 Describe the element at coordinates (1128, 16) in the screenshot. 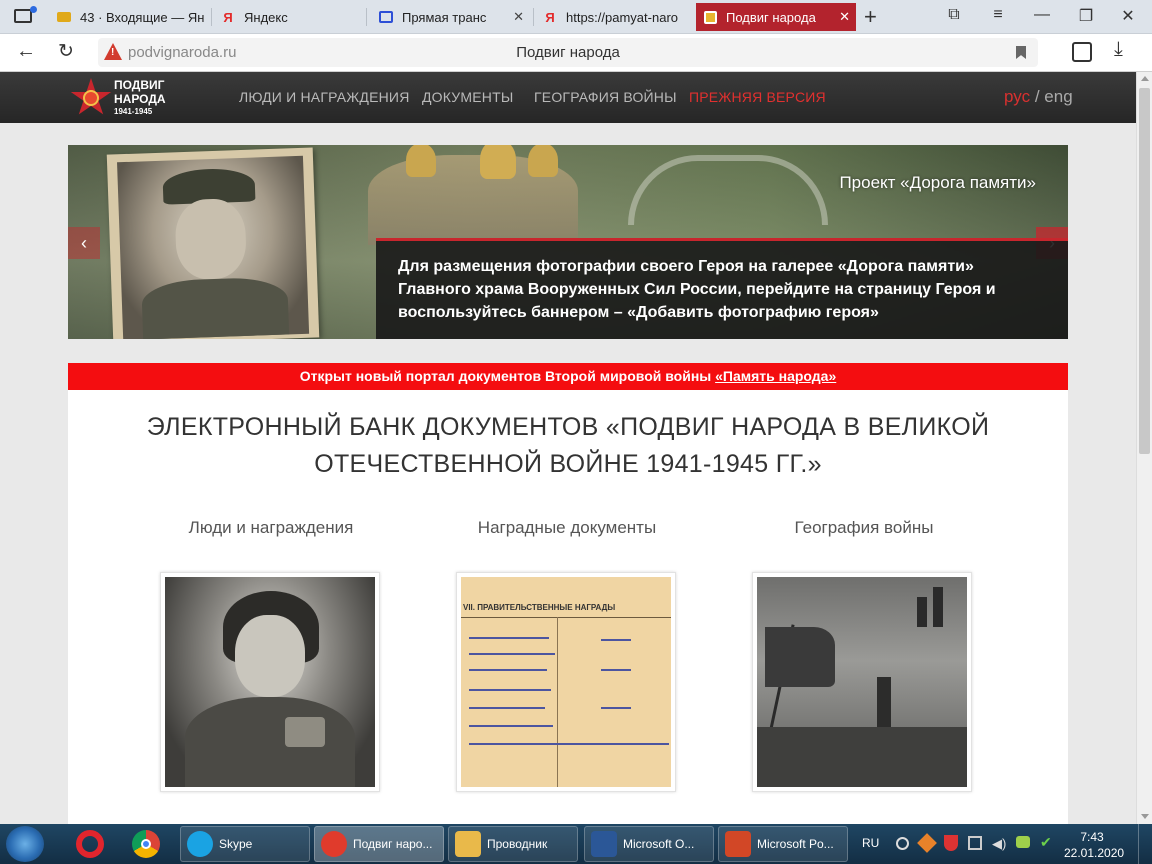

I see `close-window-icon: ✕` at that location.